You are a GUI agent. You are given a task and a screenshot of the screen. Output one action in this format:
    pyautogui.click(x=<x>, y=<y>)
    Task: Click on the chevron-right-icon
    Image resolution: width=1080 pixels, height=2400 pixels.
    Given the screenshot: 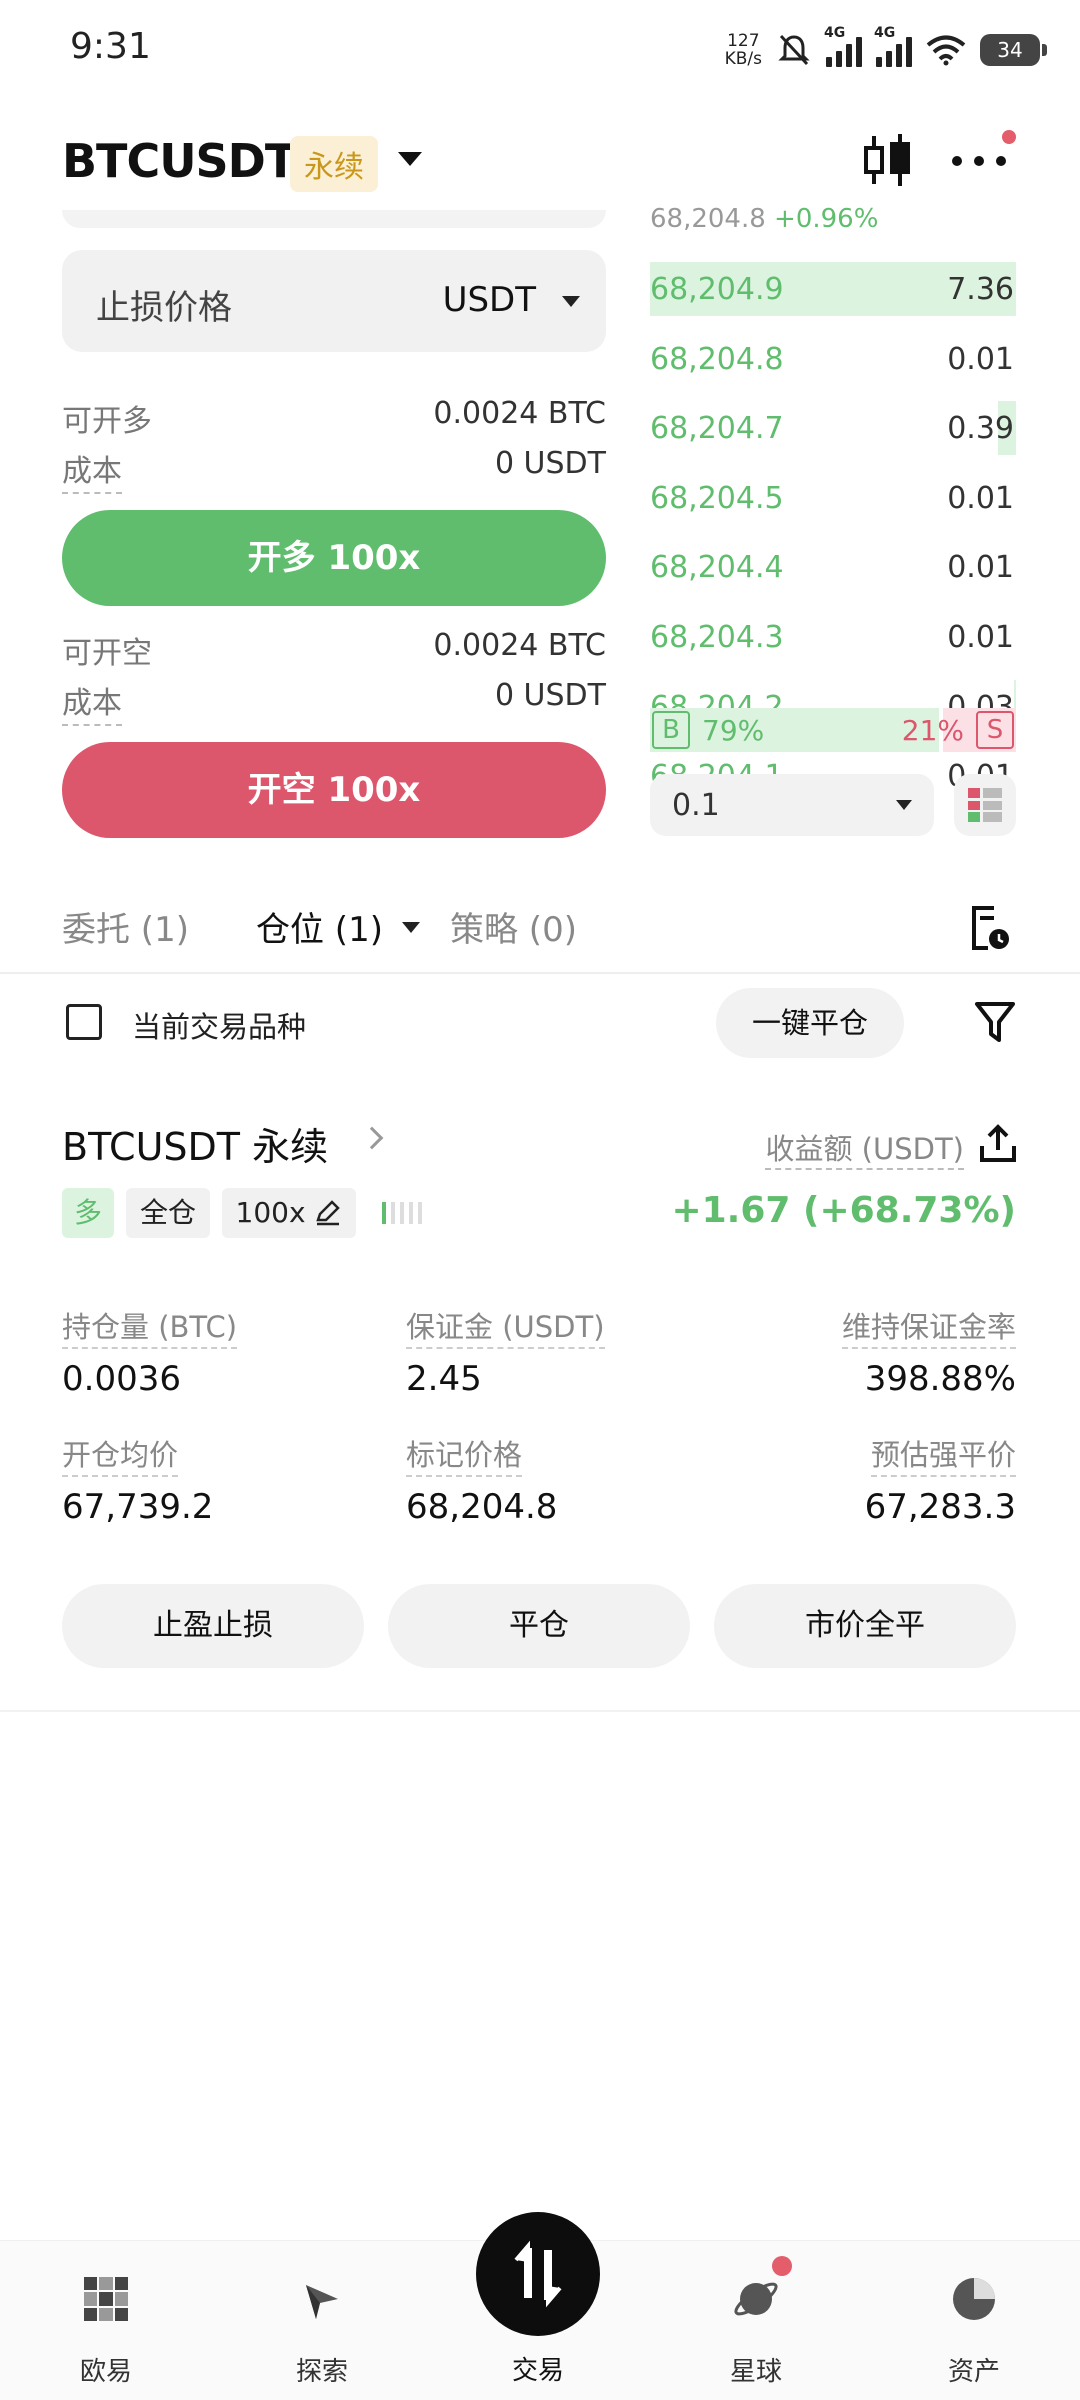 What is the action you would take?
    pyautogui.click(x=372, y=1138)
    